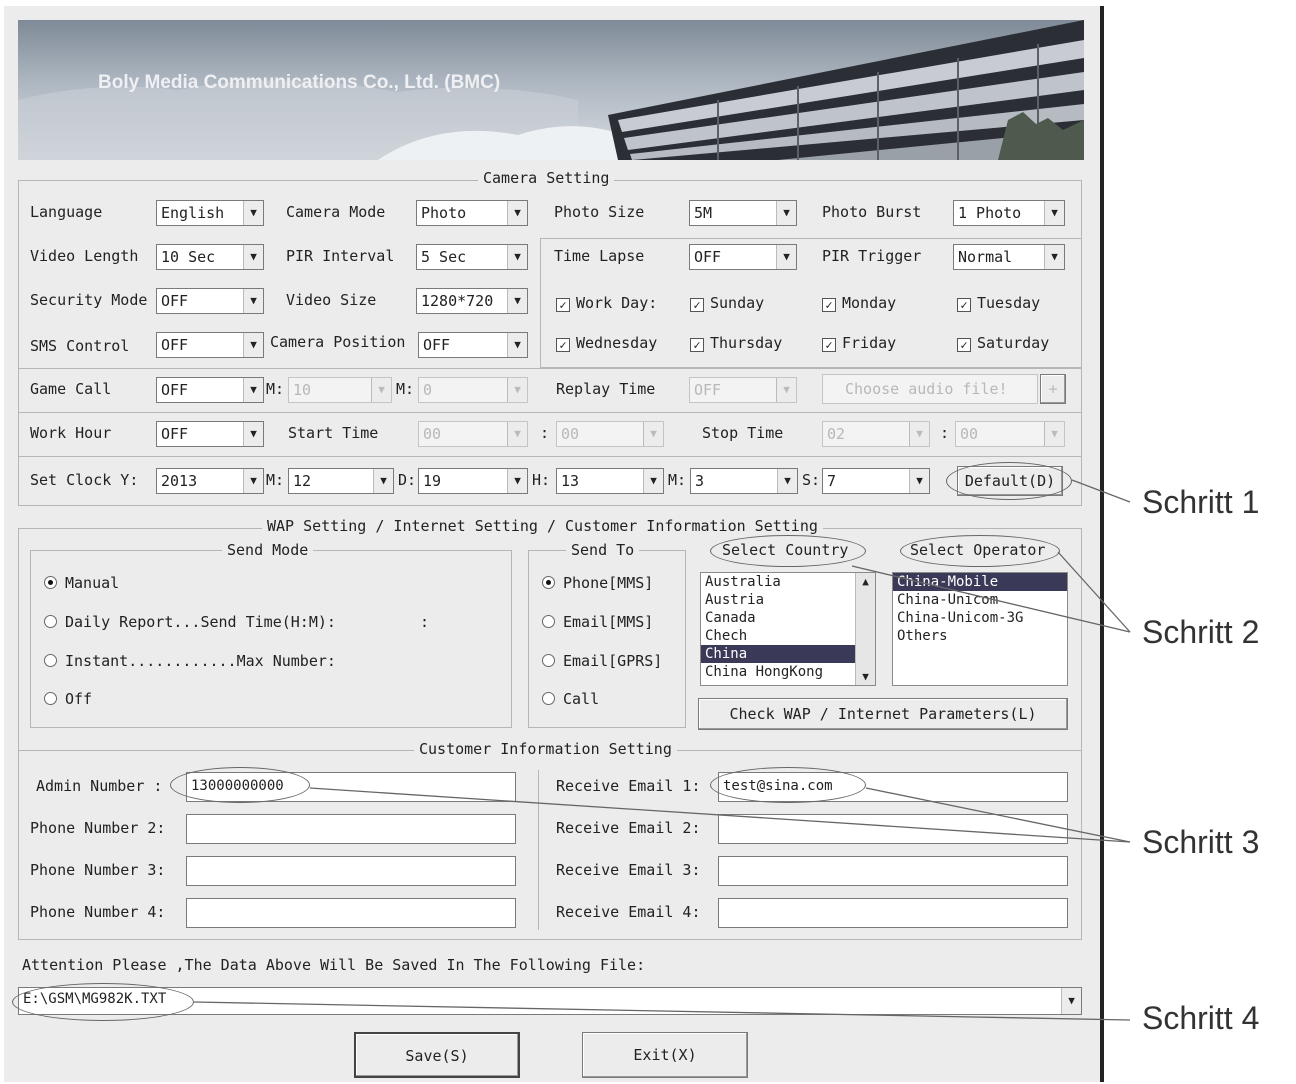 The image size is (1296, 1084). What do you see at coordinates (81, 583) in the screenshot?
I see `send-mode-manual-radio: Manual` at bounding box center [81, 583].